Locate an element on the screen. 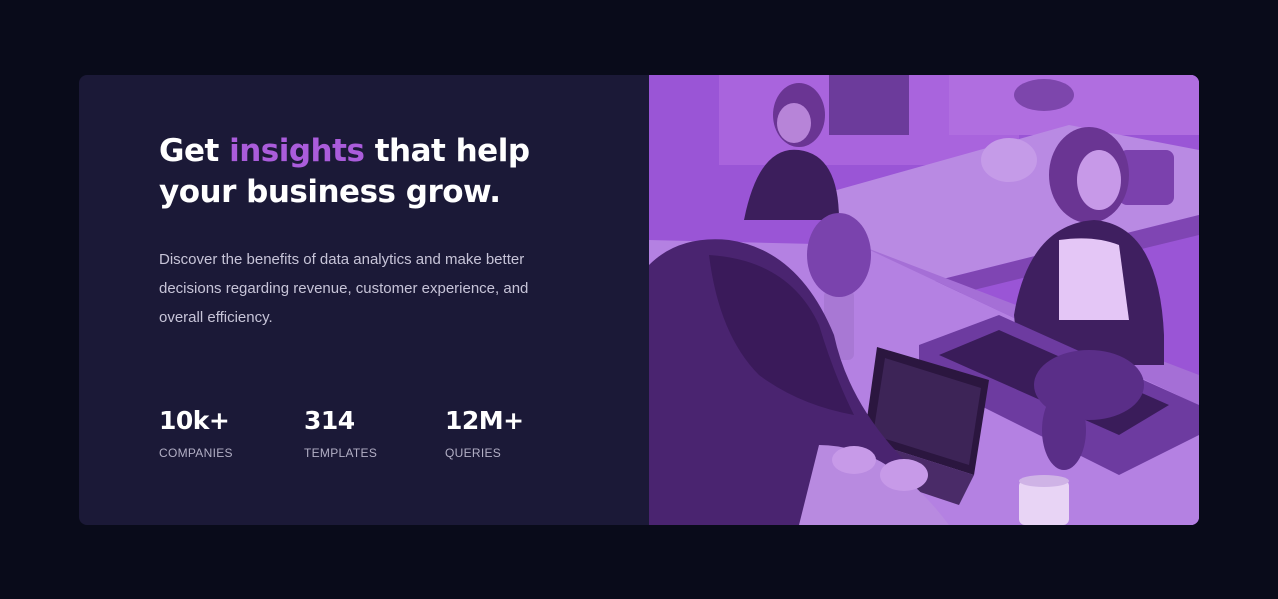 Image resolution: width=1278 pixels, height=599 pixels. stat-value: 10k+ is located at coordinates (194, 420).